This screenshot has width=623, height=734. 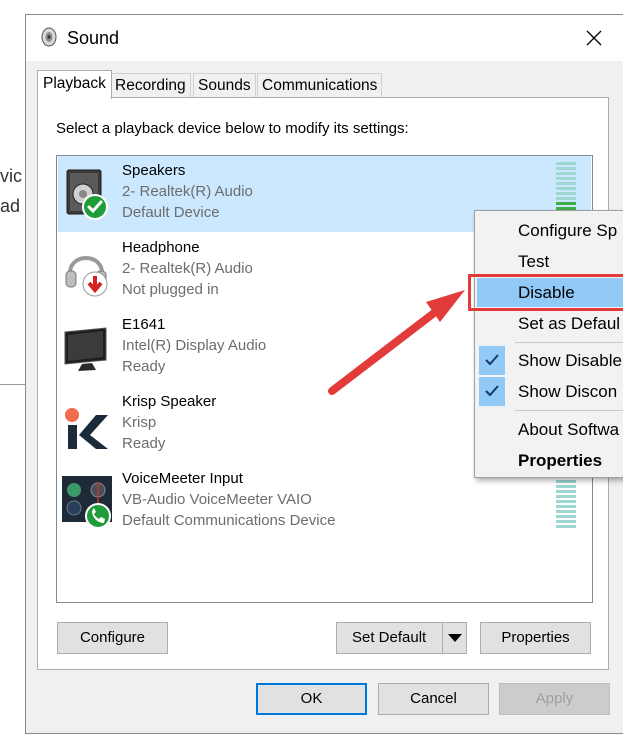 I want to click on krisp-logo-icon, so click(x=86, y=428).